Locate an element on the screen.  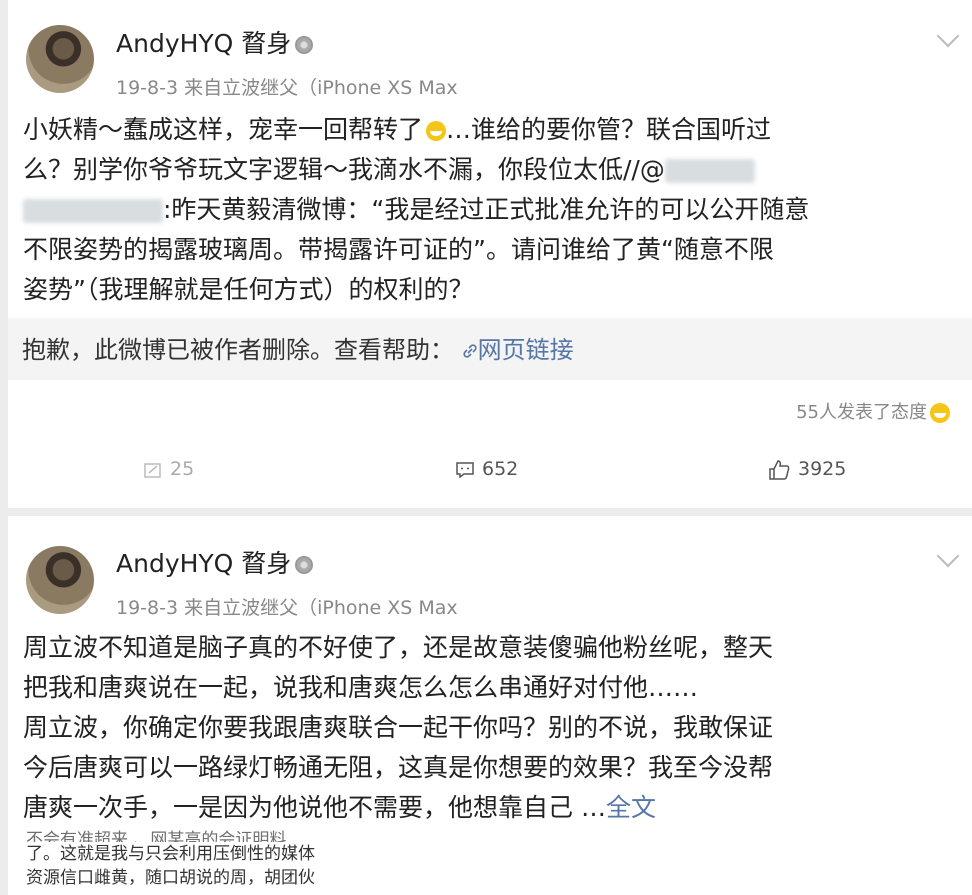
action-bar: 25 652 3925 is located at coordinates (490, 478).